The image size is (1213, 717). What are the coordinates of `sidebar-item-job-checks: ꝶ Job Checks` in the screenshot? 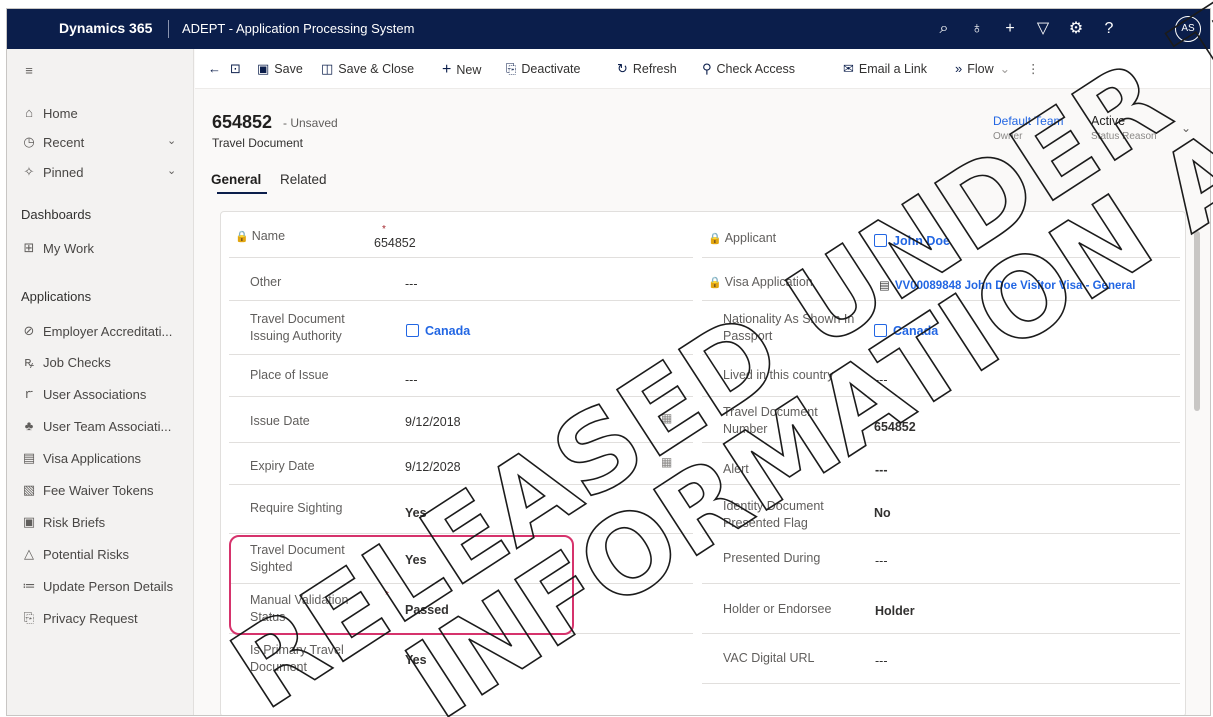 It's located at (100, 363).